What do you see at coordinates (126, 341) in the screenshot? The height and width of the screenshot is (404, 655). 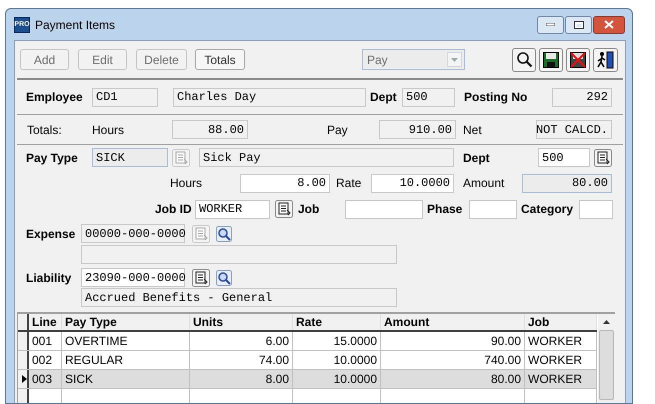 I see `table-cell: OVERTIME` at bounding box center [126, 341].